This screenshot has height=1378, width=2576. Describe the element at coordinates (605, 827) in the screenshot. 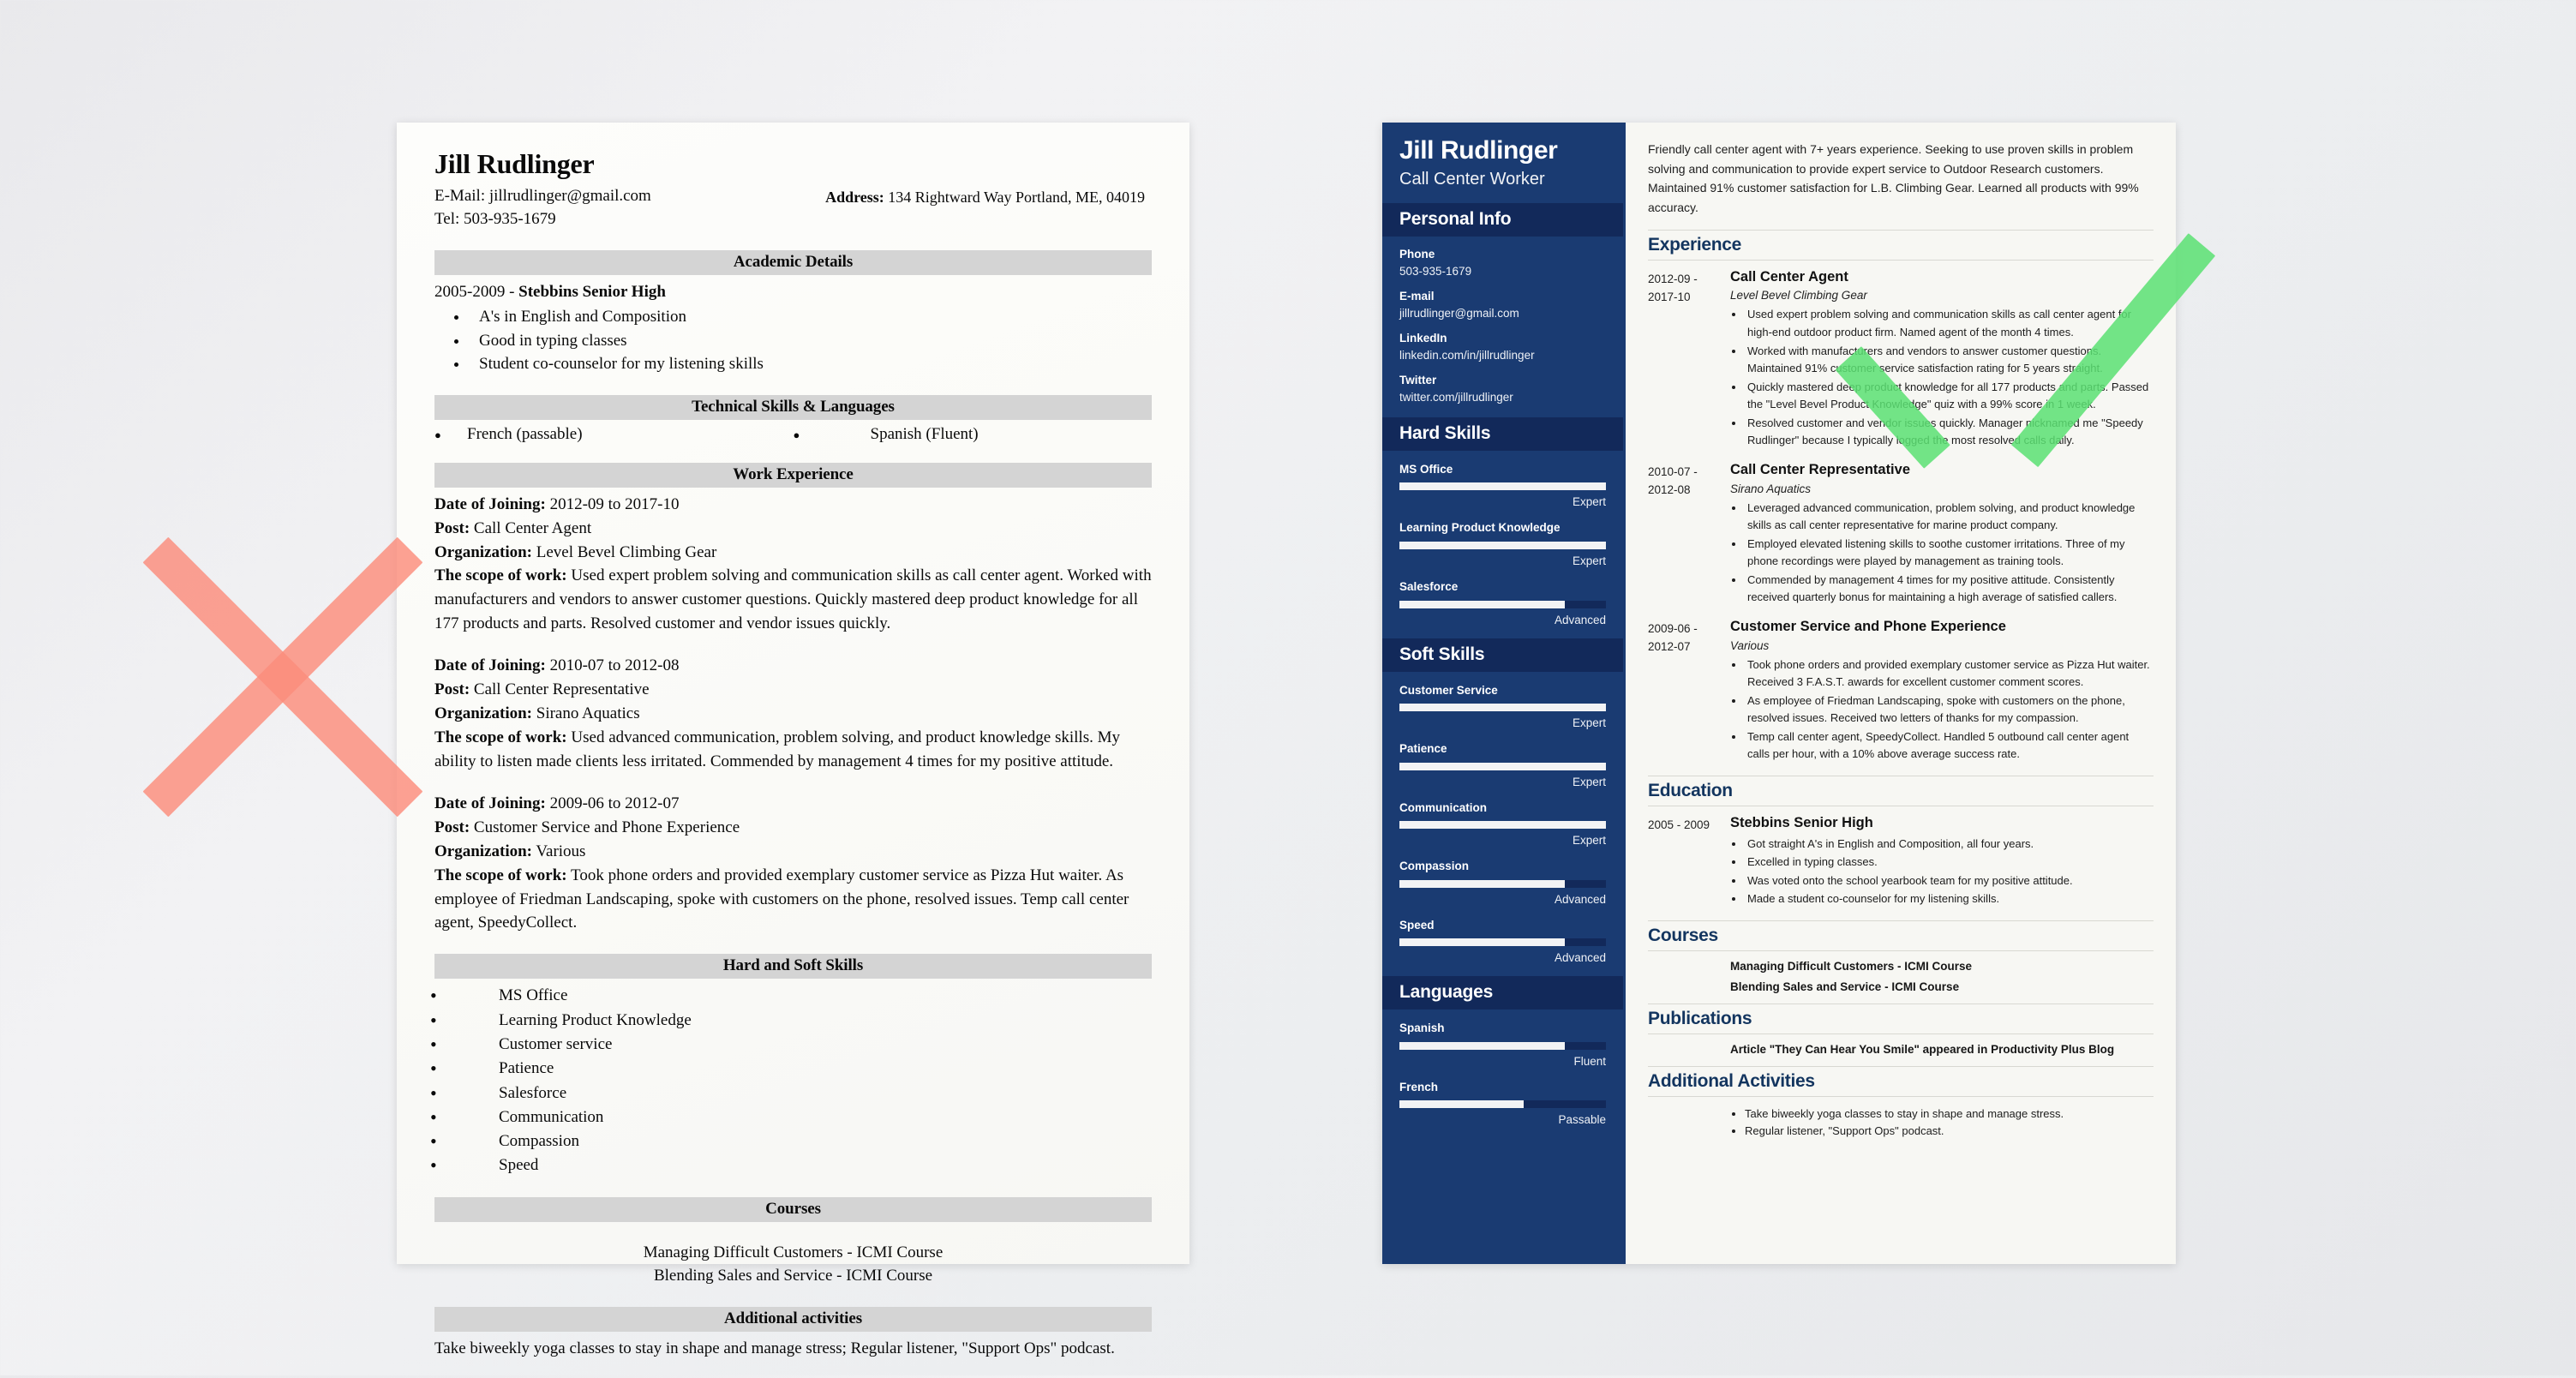

I see `bad-job-post-value: Customer Service and Phone Experience` at that location.